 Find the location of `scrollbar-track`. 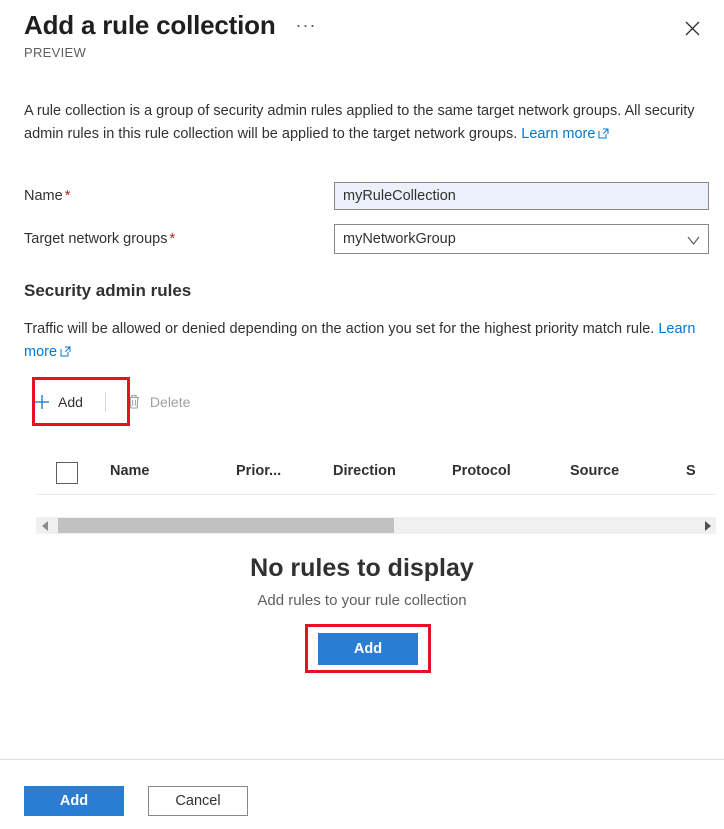

scrollbar-track is located at coordinates (376, 525).